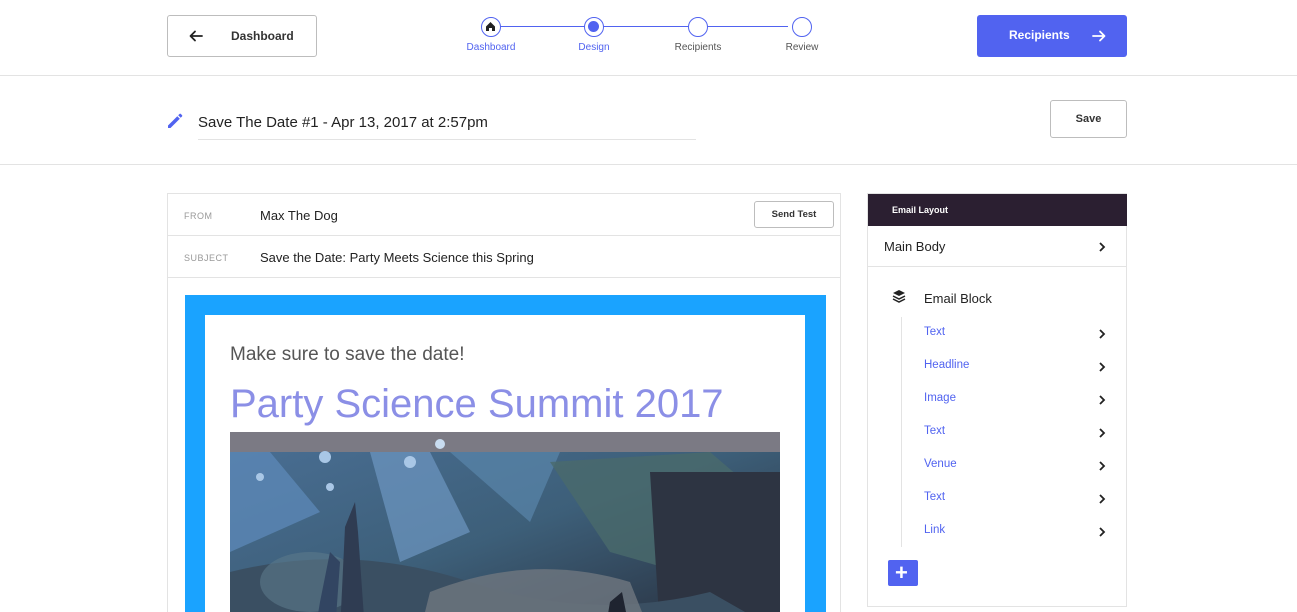 Image resolution: width=1297 pixels, height=612 pixels. What do you see at coordinates (347, 355) in the screenshot?
I see `email-pre-headline: Make sure to save the date!` at bounding box center [347, 355].